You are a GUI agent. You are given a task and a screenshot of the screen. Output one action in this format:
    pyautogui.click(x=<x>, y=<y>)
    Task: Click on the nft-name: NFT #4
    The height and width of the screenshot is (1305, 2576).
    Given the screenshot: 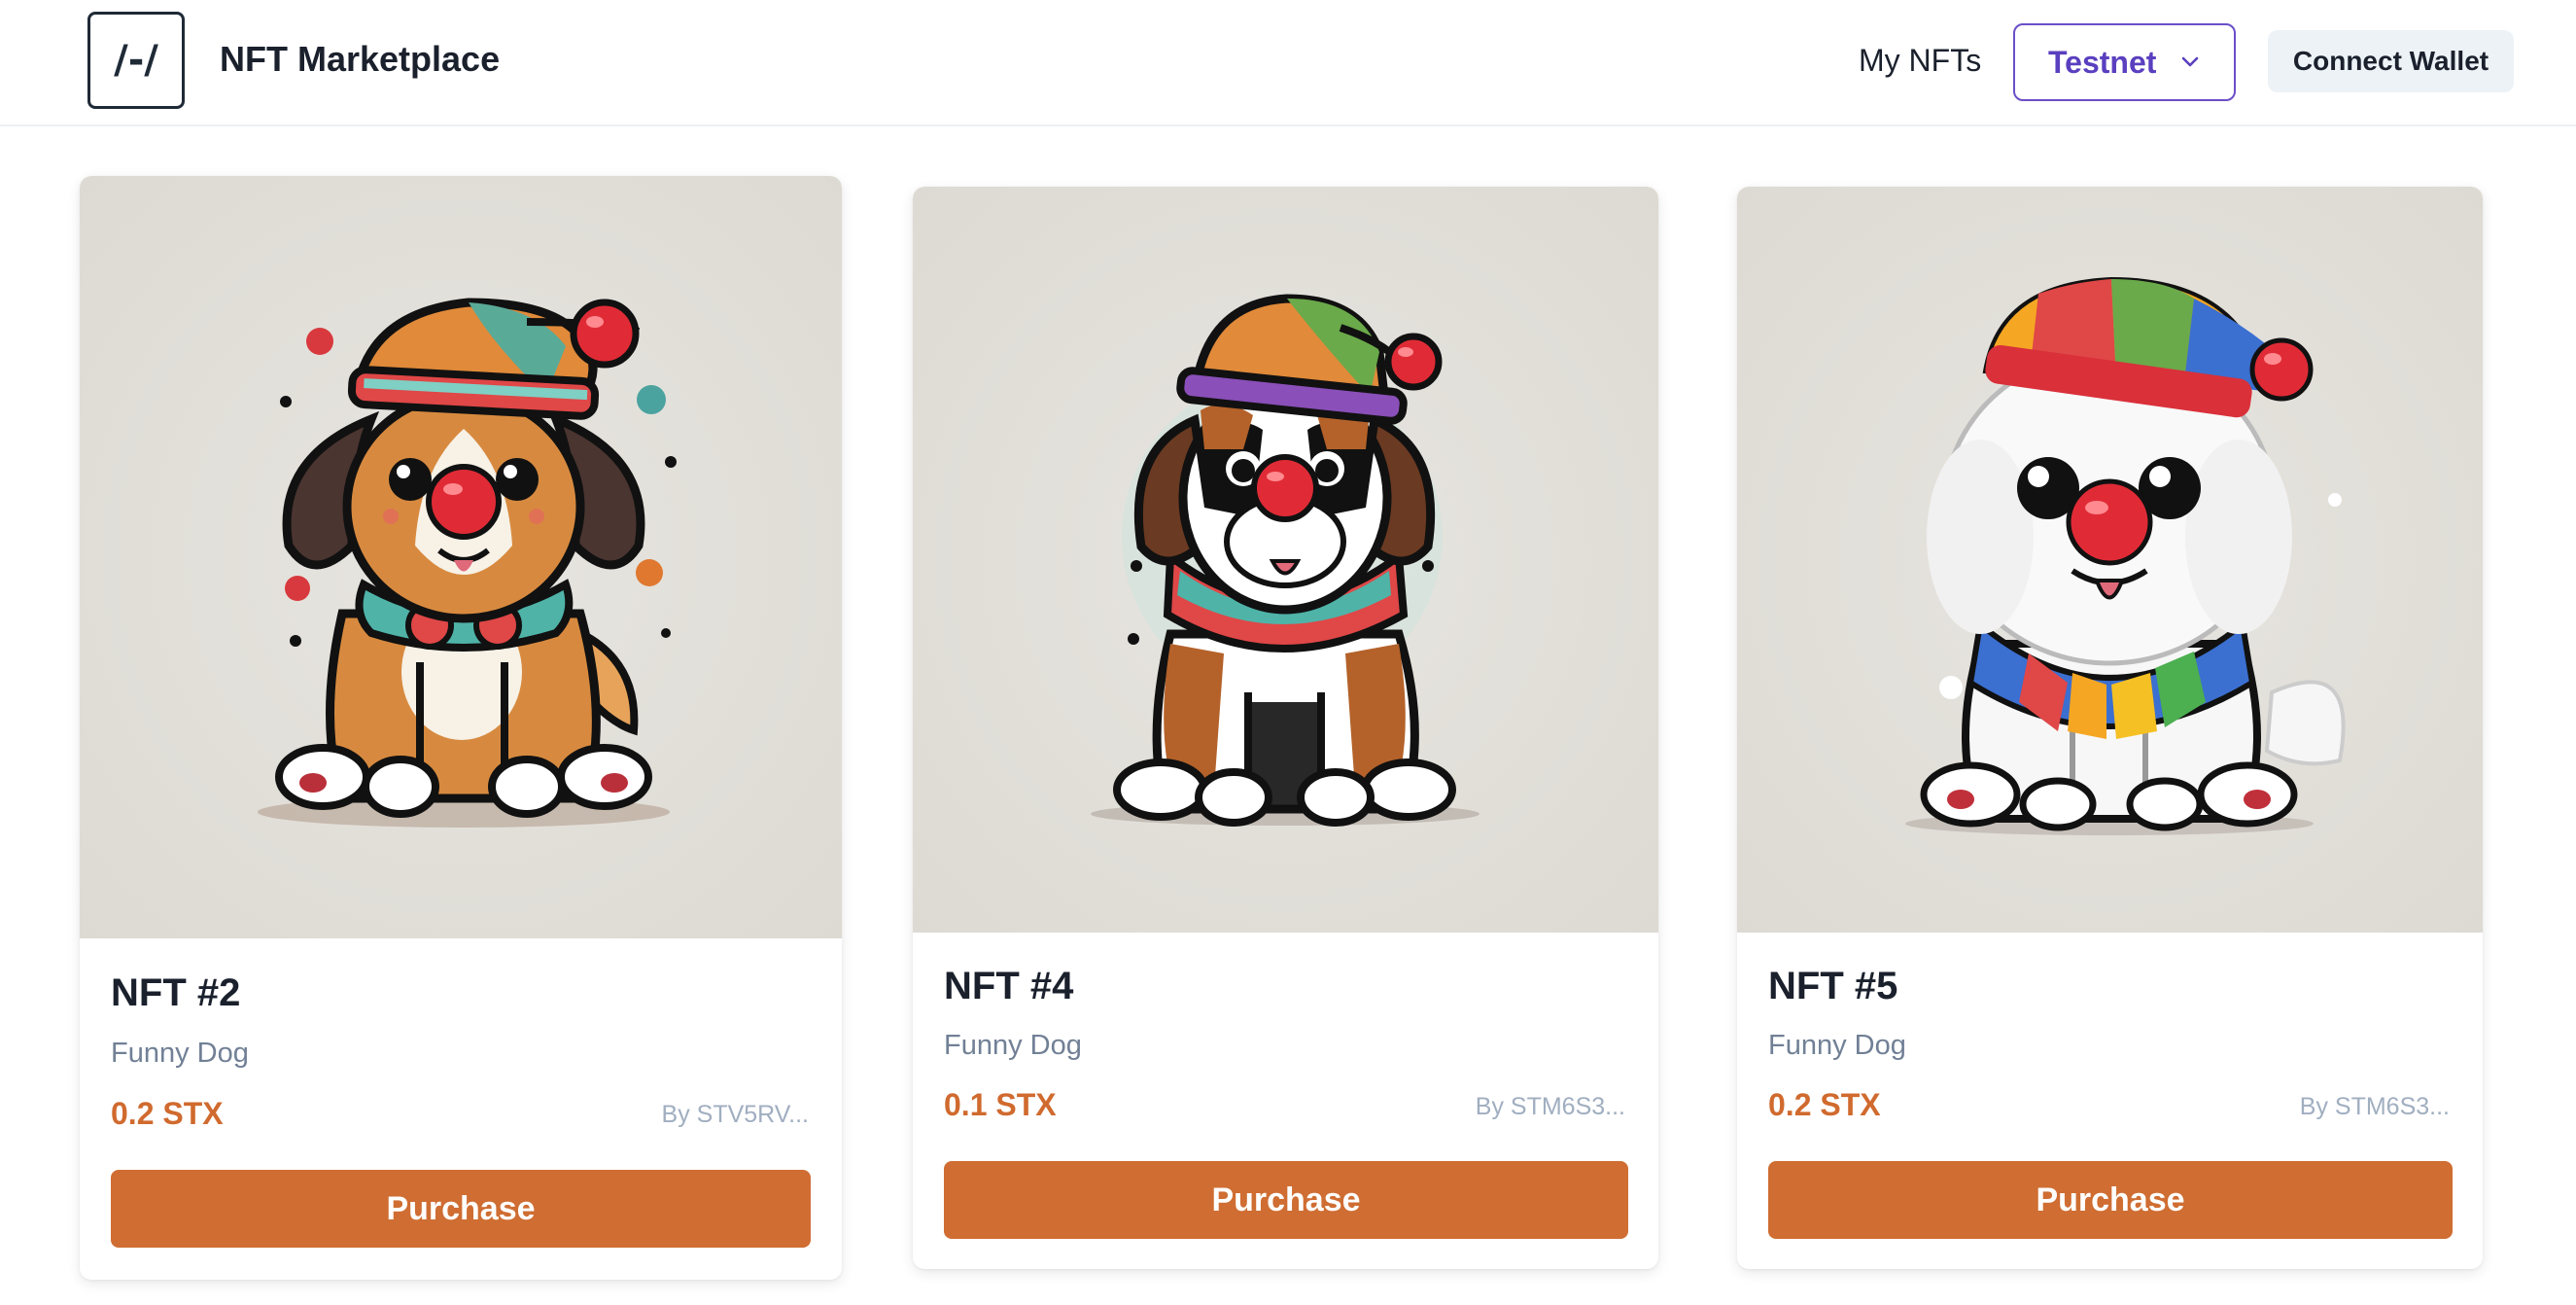 What is the action you would take?
    pyautogui.click(x=1009, y=986)
    